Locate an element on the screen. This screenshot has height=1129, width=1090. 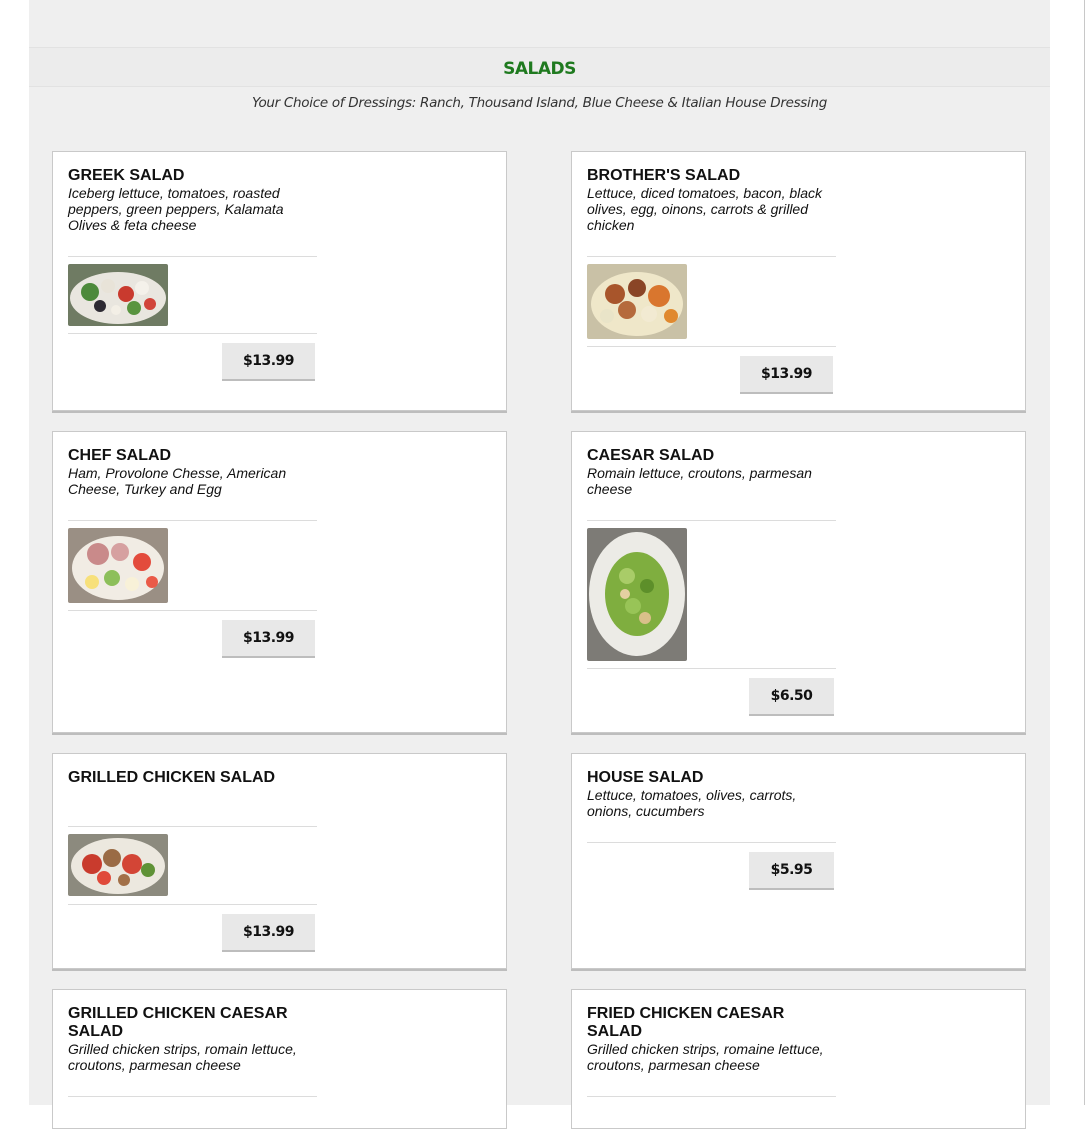
add-to-cart-price-button: $6.50 is located at coordinates (791, 697).